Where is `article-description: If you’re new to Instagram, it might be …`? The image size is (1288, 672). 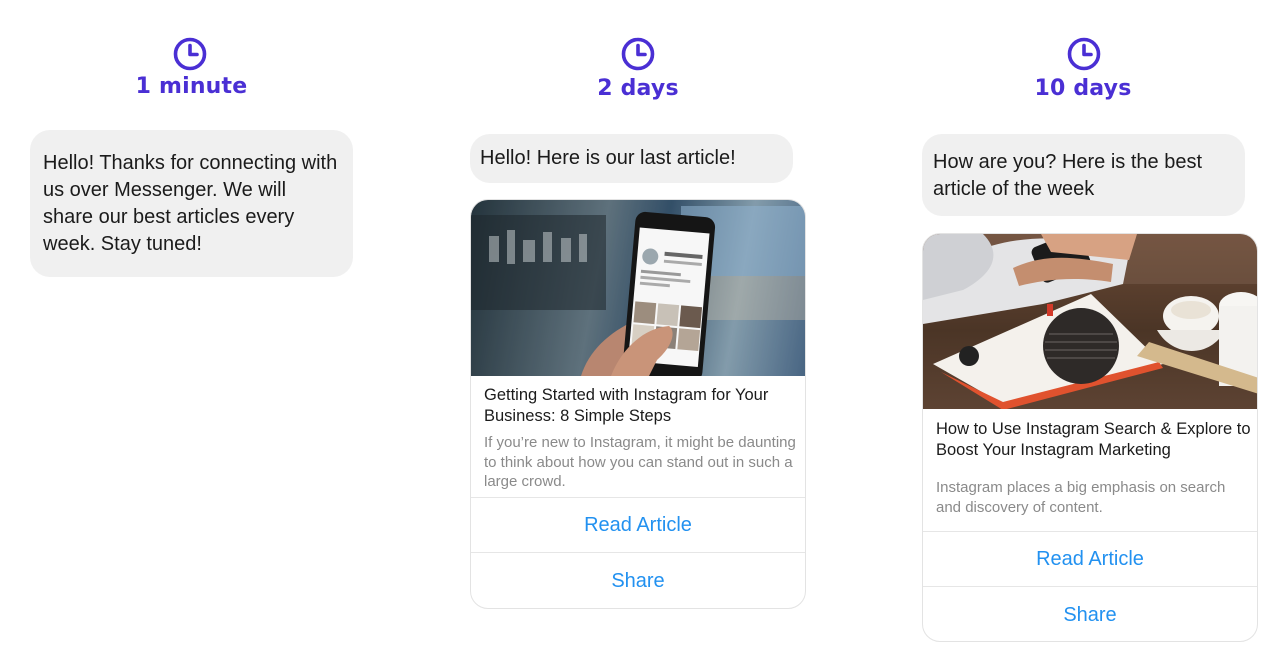 article-description: If you’re new to Instagram, it might be … is located at coordinates (640, 462).